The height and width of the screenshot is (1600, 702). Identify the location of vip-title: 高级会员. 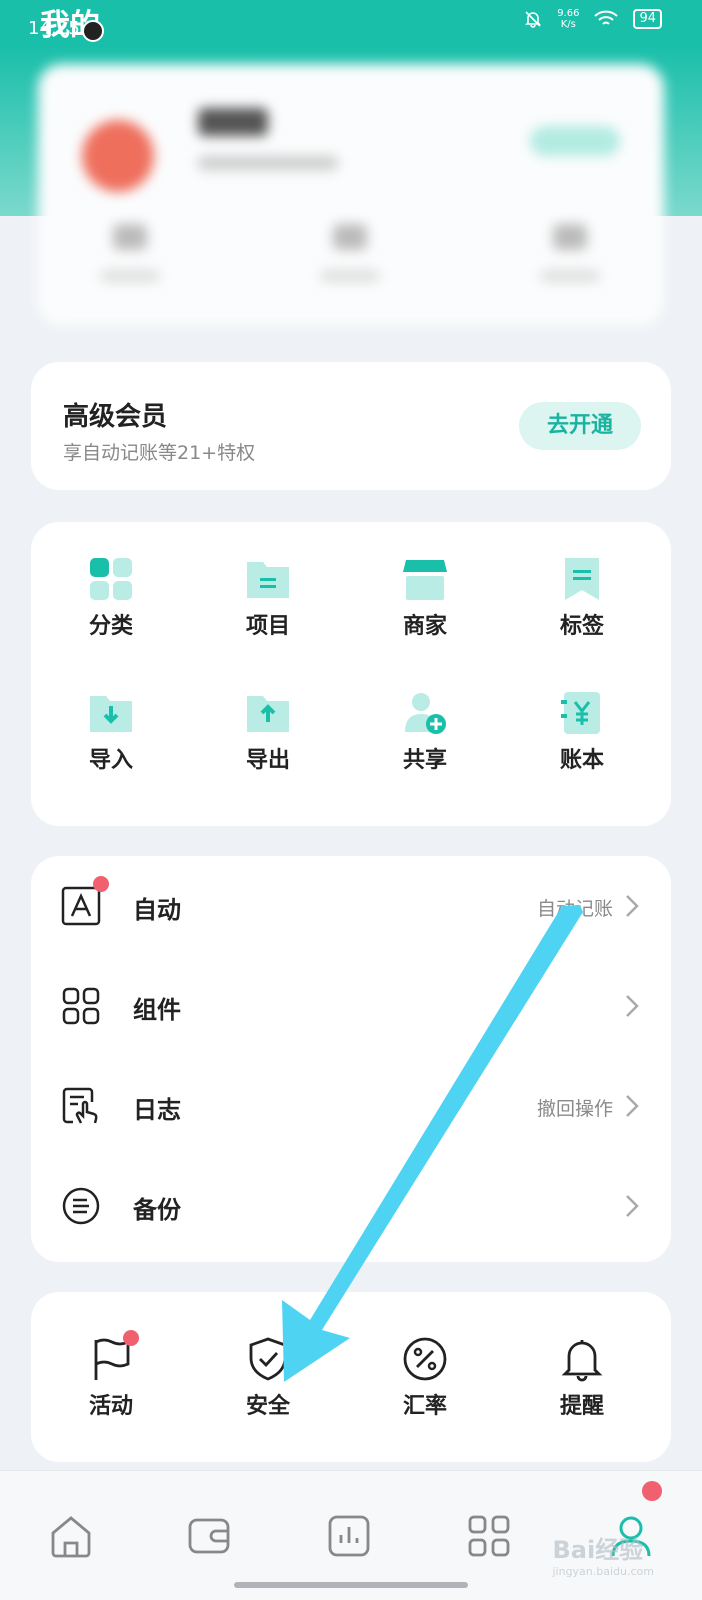
(115, 417).